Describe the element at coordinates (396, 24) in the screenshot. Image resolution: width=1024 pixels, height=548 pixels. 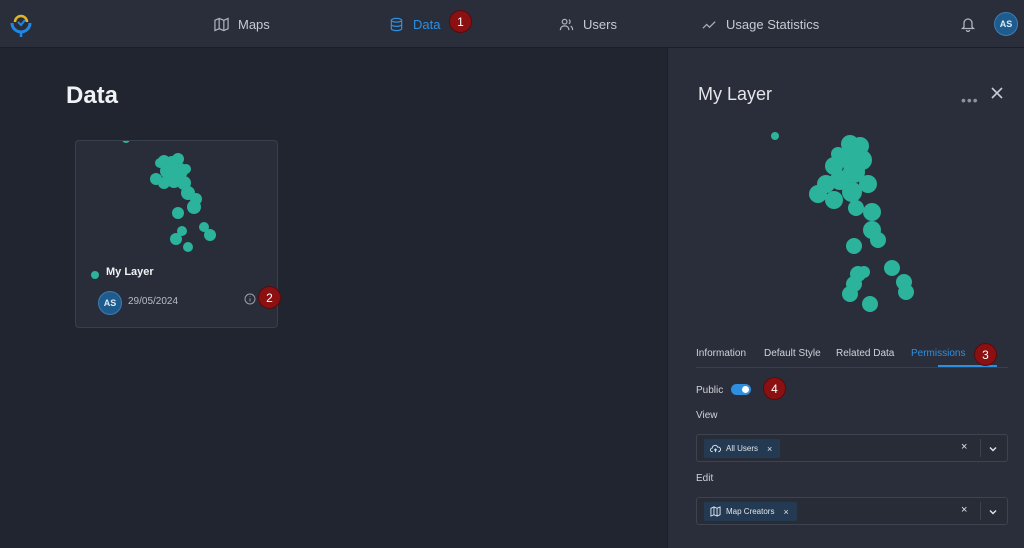
I see `database-icon` at that location.